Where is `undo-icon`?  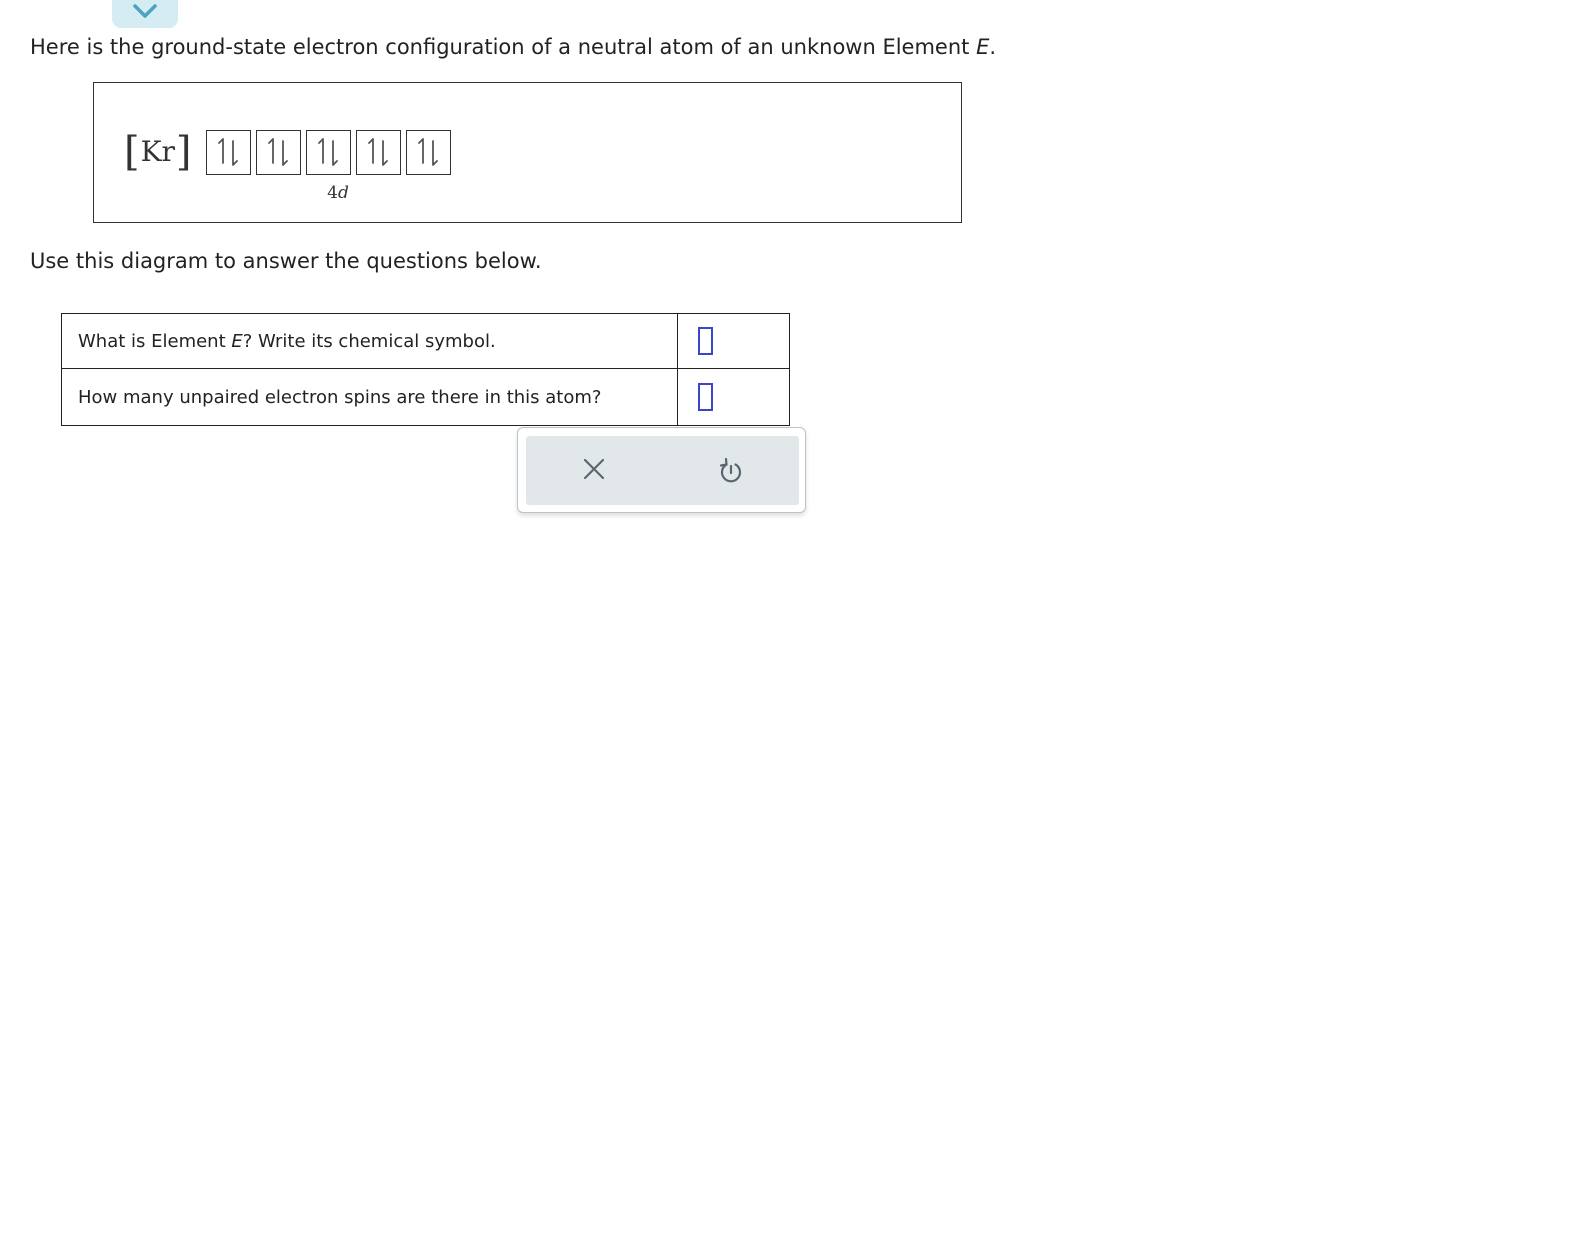 undo-icon is located at coordinates (731, 471).